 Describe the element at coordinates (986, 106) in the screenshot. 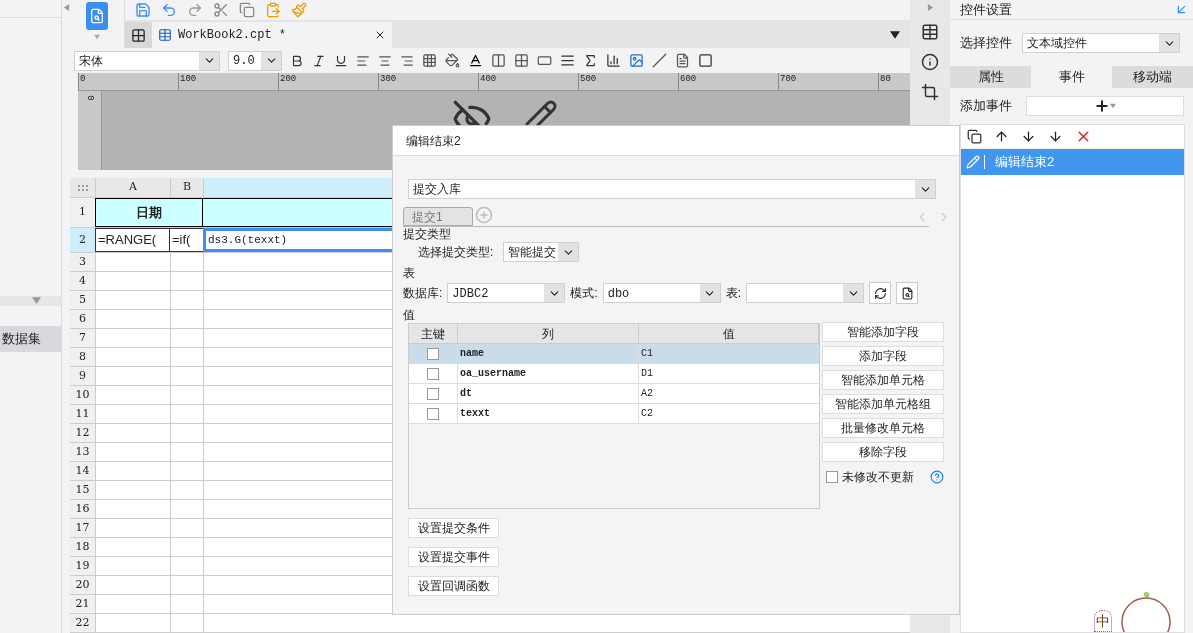

I see `field-label: 添加事件` at that location.